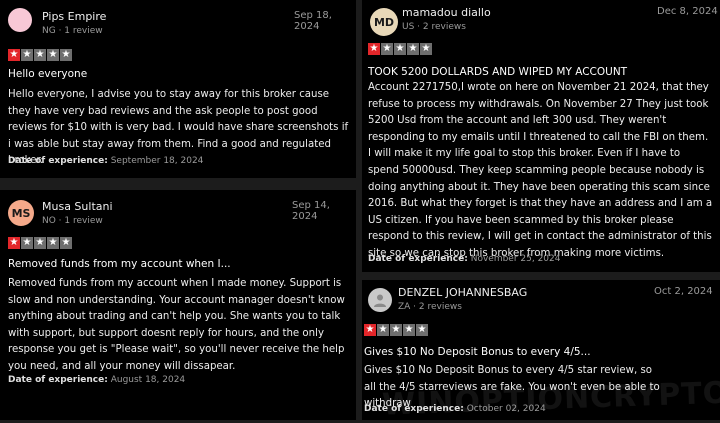 The width and height of the screenshot is (720, 423). I want to click on review-date: Sep 14, 2024, so click(311, 211).